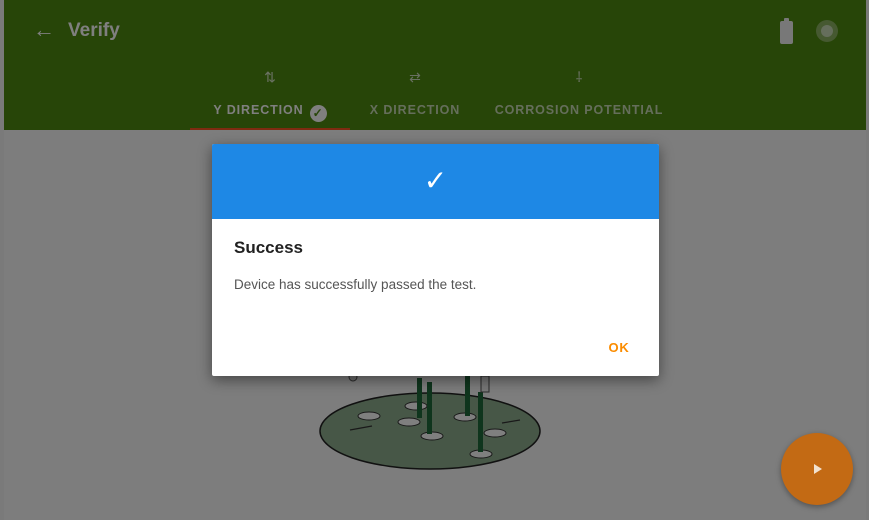 The image size is (869, 520). I want to click on play-icon, so click(818, 469).